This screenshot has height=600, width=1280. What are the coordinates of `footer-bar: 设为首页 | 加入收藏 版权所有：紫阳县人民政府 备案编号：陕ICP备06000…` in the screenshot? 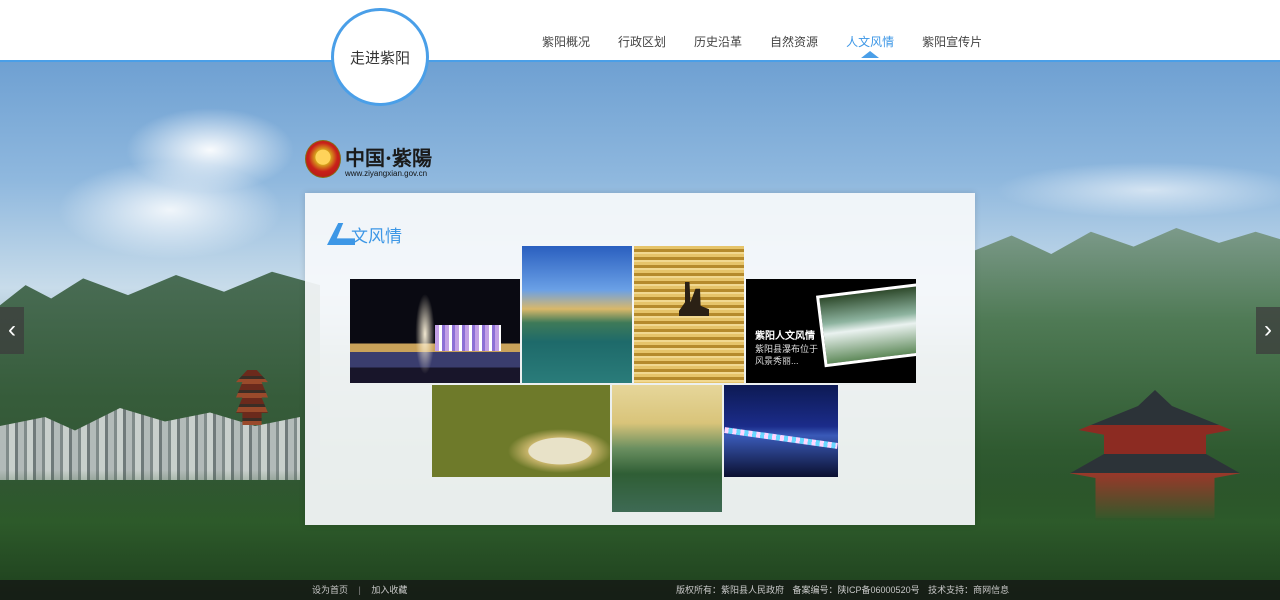 It's located at (640, 590).